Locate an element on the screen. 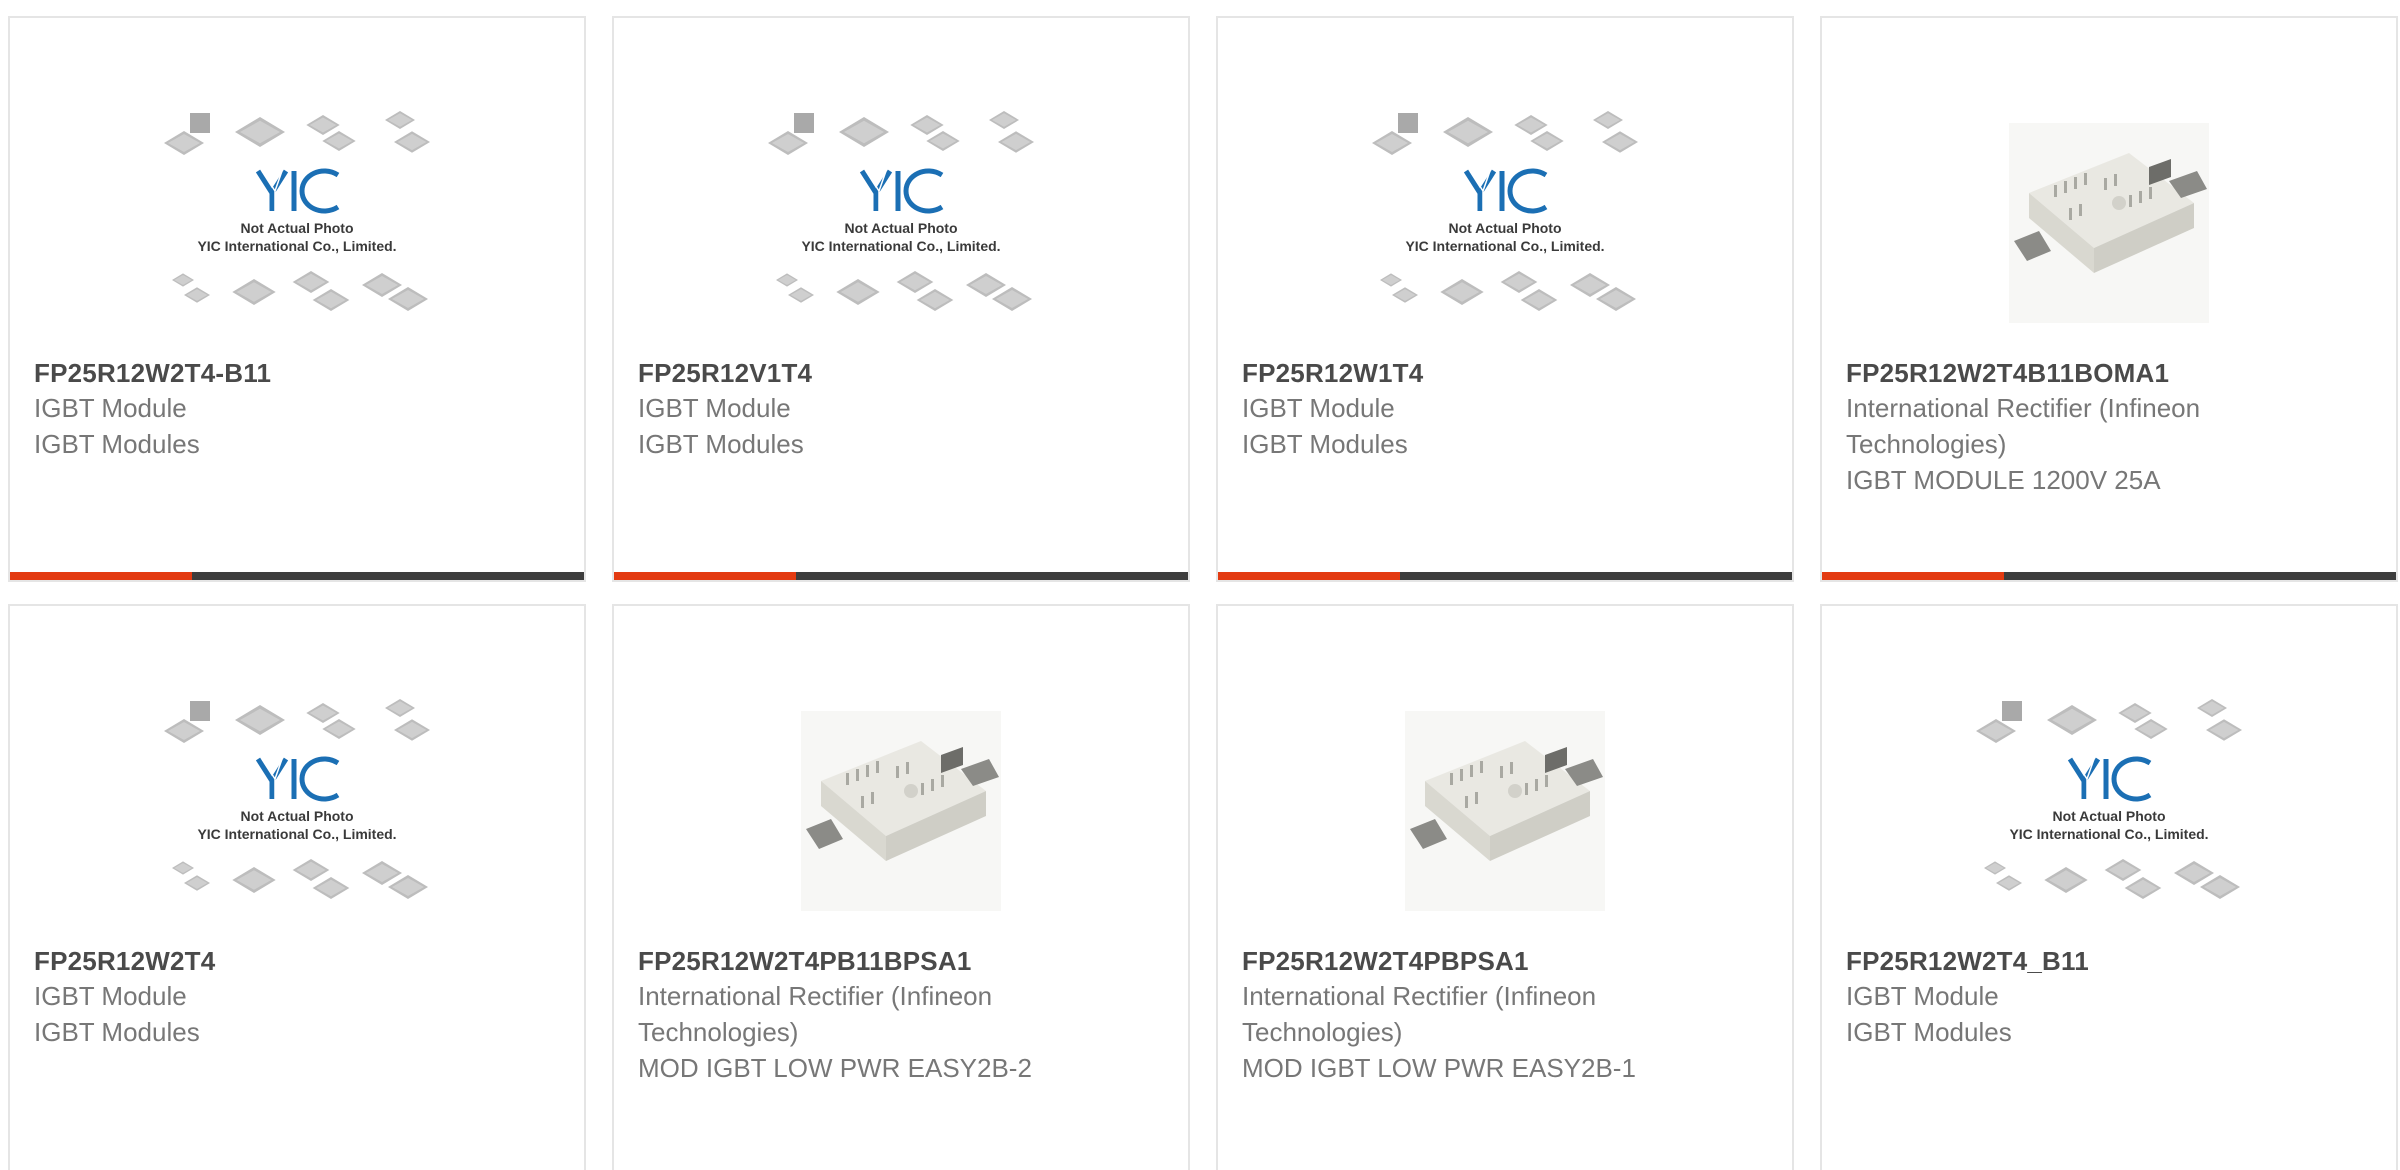 The image size is (2400, 1170). product-info: FP25R12W1T4 IGBT Module IGBT Modules is located at coordinates (1452, 409).